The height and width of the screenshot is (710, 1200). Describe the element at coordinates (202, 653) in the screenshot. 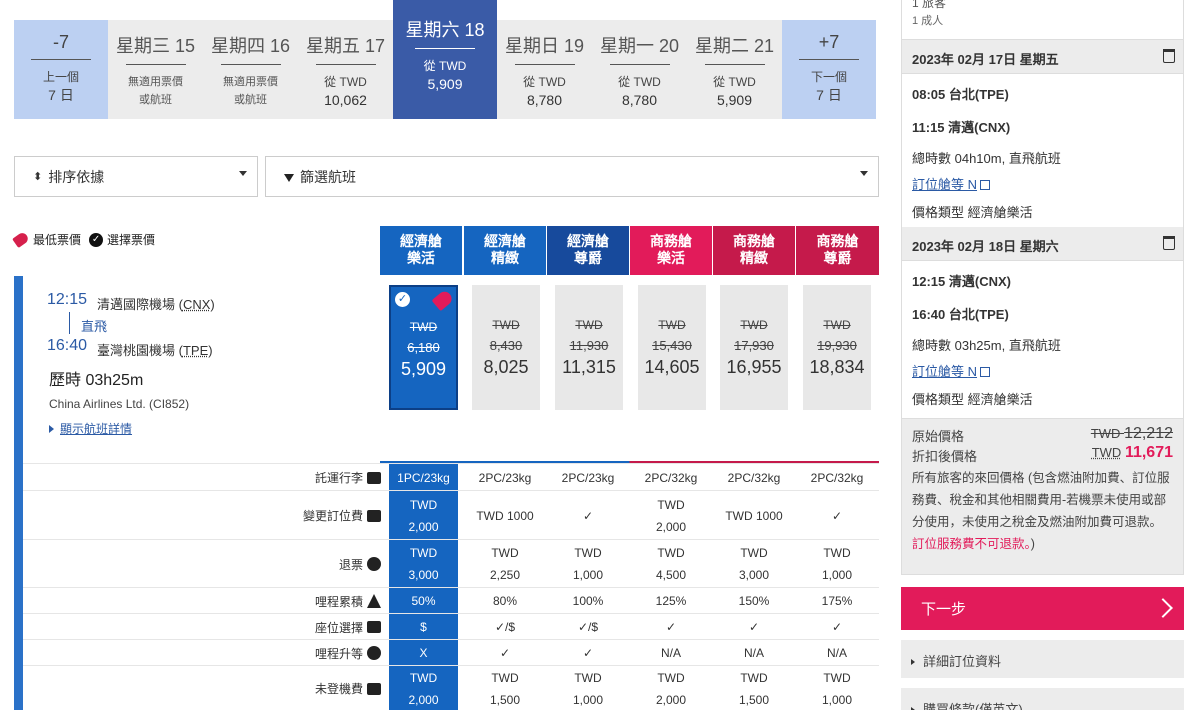

I see `feature-label: 哩程升等` at that location.